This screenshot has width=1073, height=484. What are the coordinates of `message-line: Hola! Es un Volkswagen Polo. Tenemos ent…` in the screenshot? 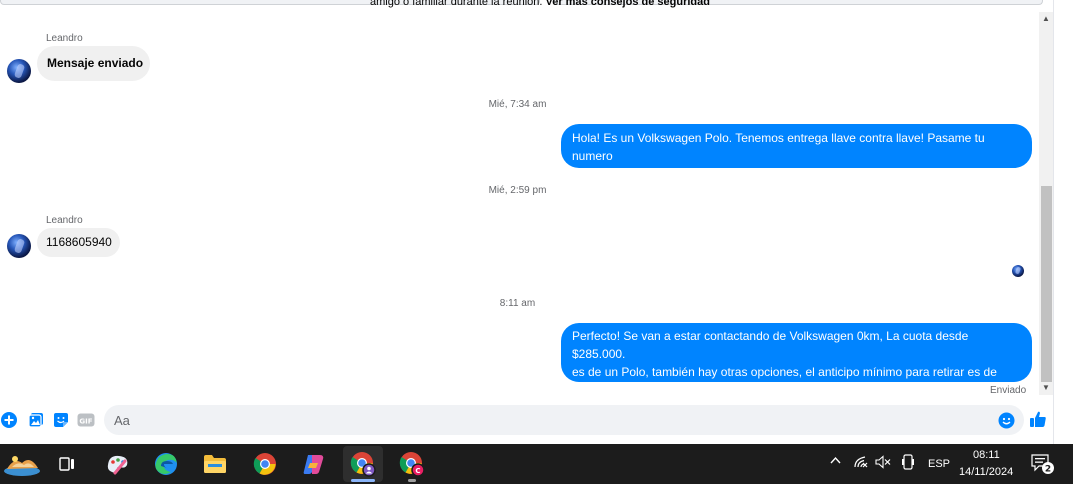 It's located at (778, 147).